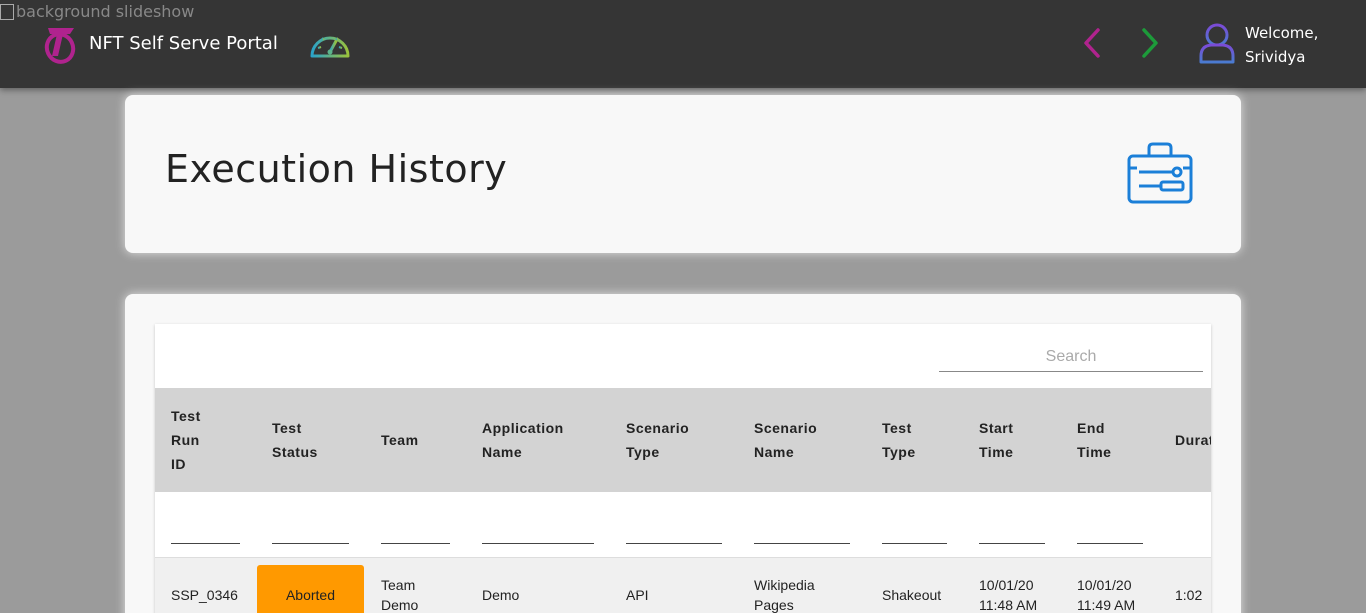  I want to click on col-header-start-time: Start Time, so click(996, 440).